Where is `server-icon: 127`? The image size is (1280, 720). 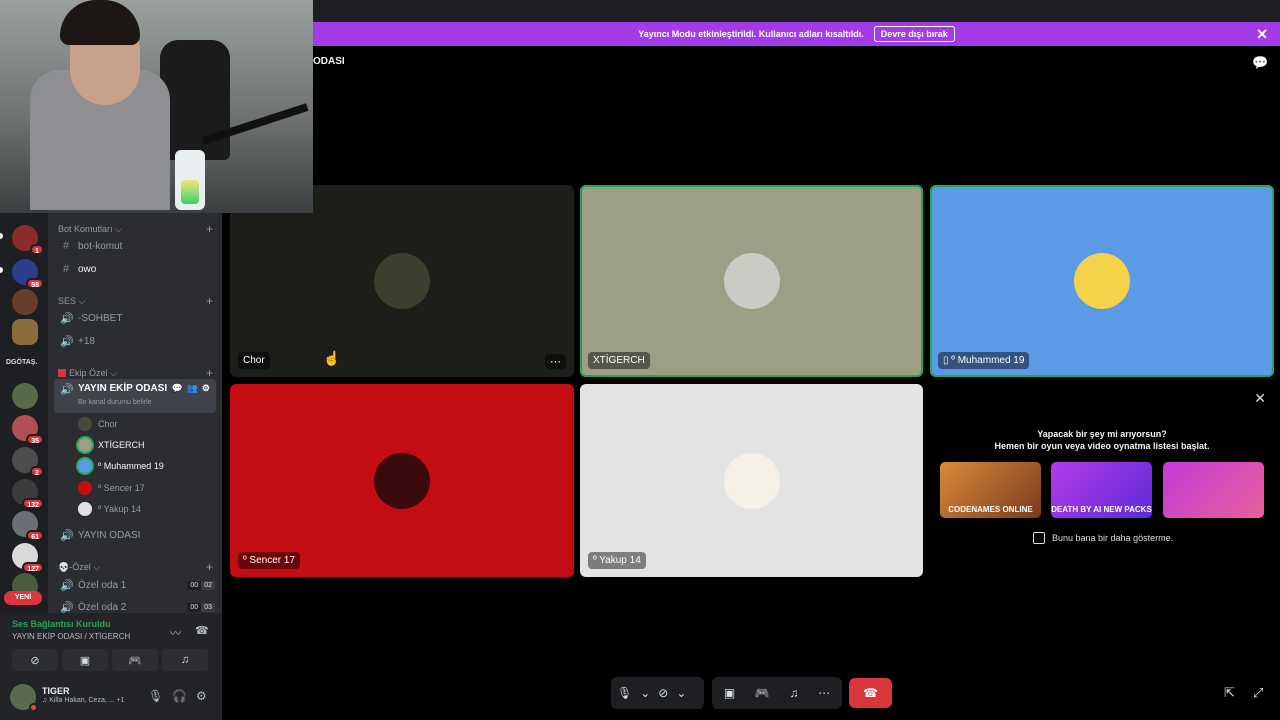
server-icon: 127 is located at coordinates (28, 558).